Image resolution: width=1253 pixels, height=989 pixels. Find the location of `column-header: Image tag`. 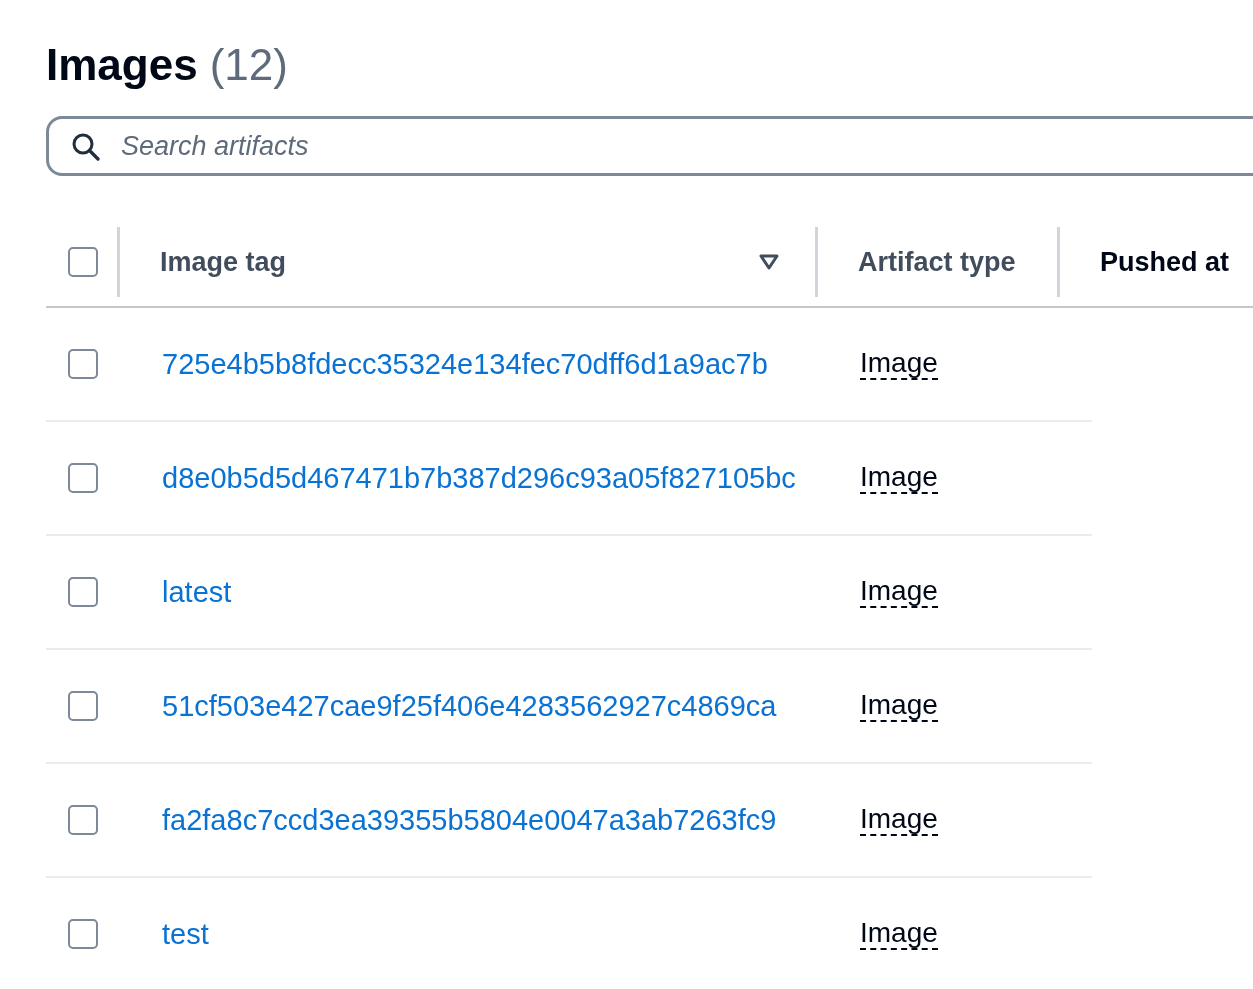

column-header: Image tag is located at coordinates (223, 262).